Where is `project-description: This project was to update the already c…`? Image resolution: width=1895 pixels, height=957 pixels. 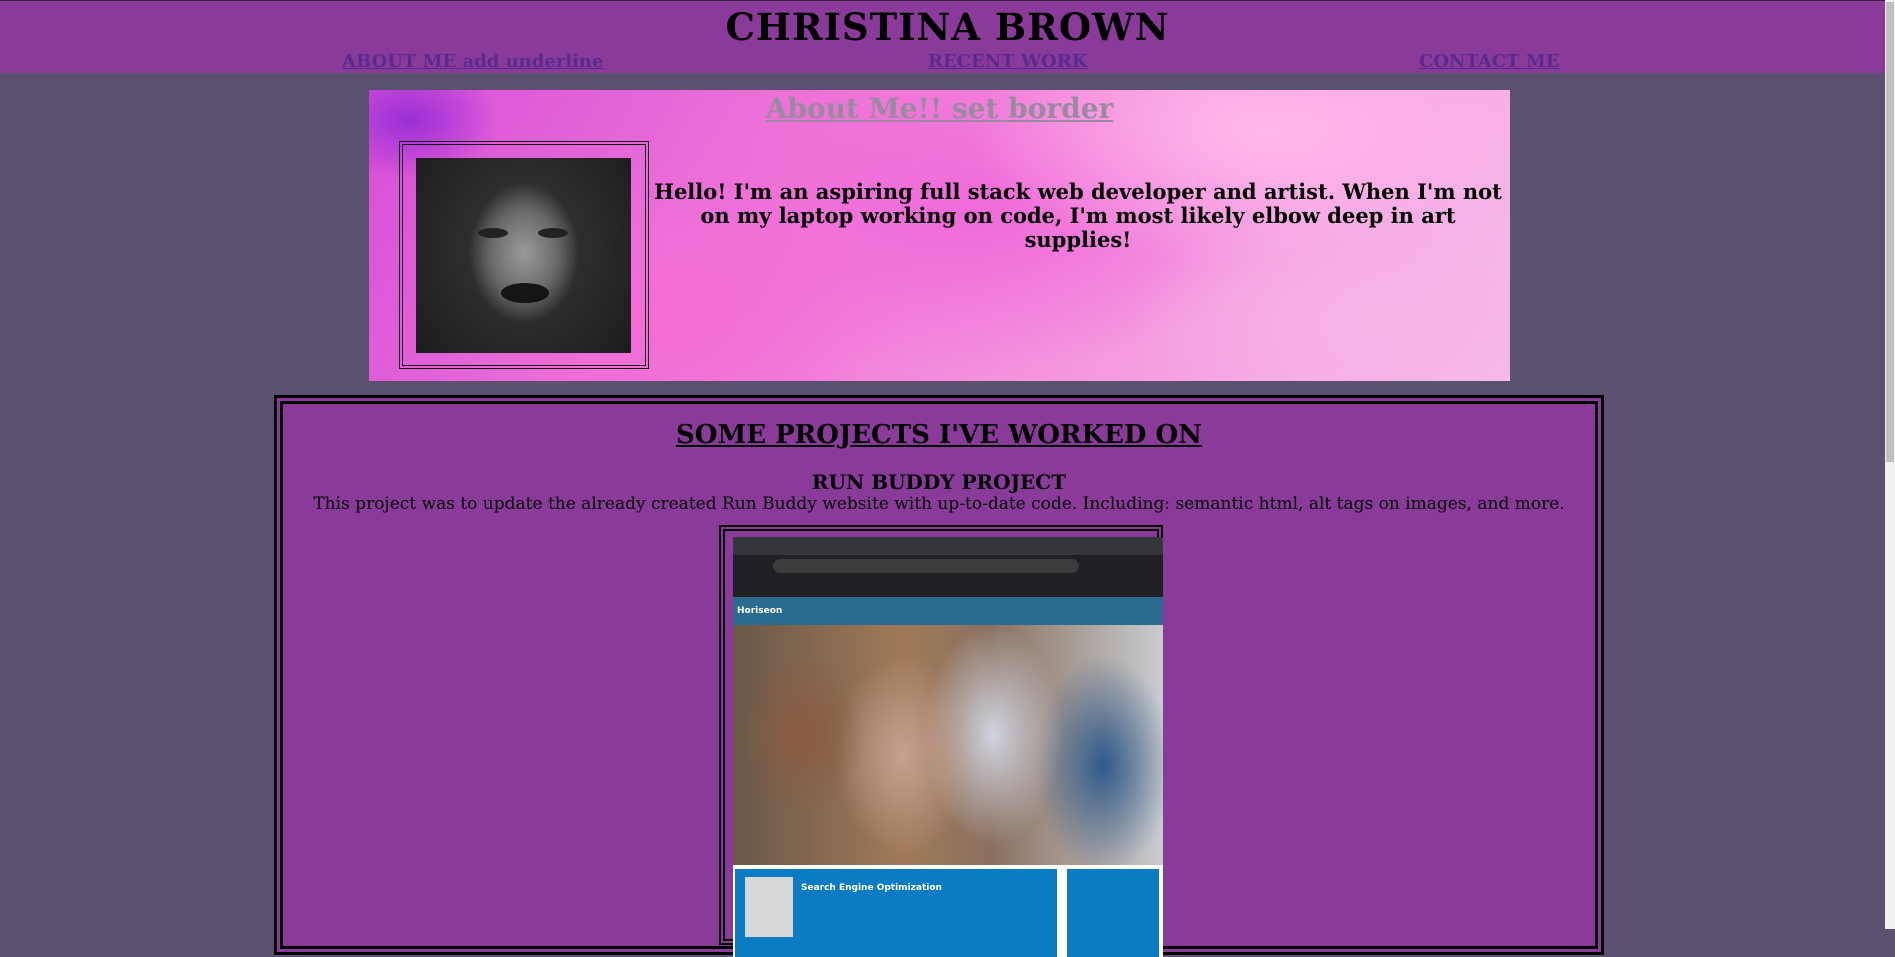
project-description: This project was to update the already c… is located at coordinates (939, 504).